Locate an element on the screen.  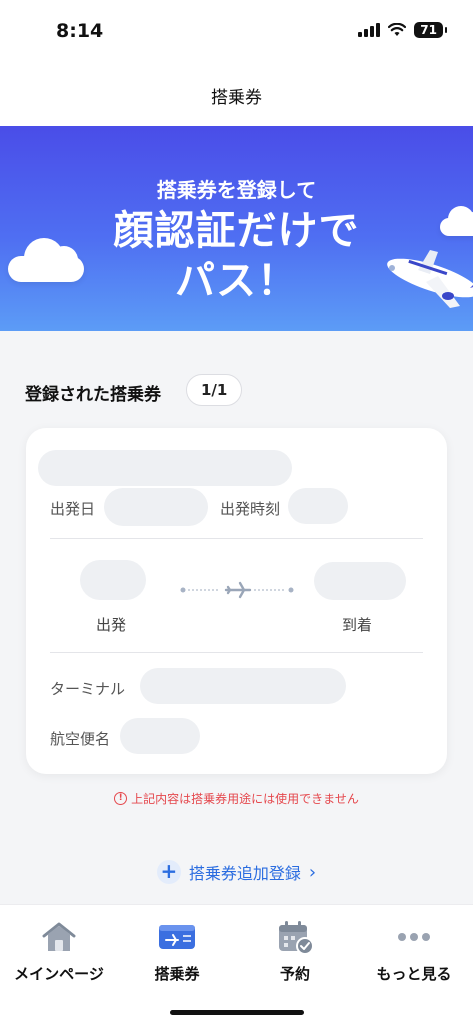
add-boarding-pass-button: + 搭乗券追加登録 › is located at coordinates (236, 872).